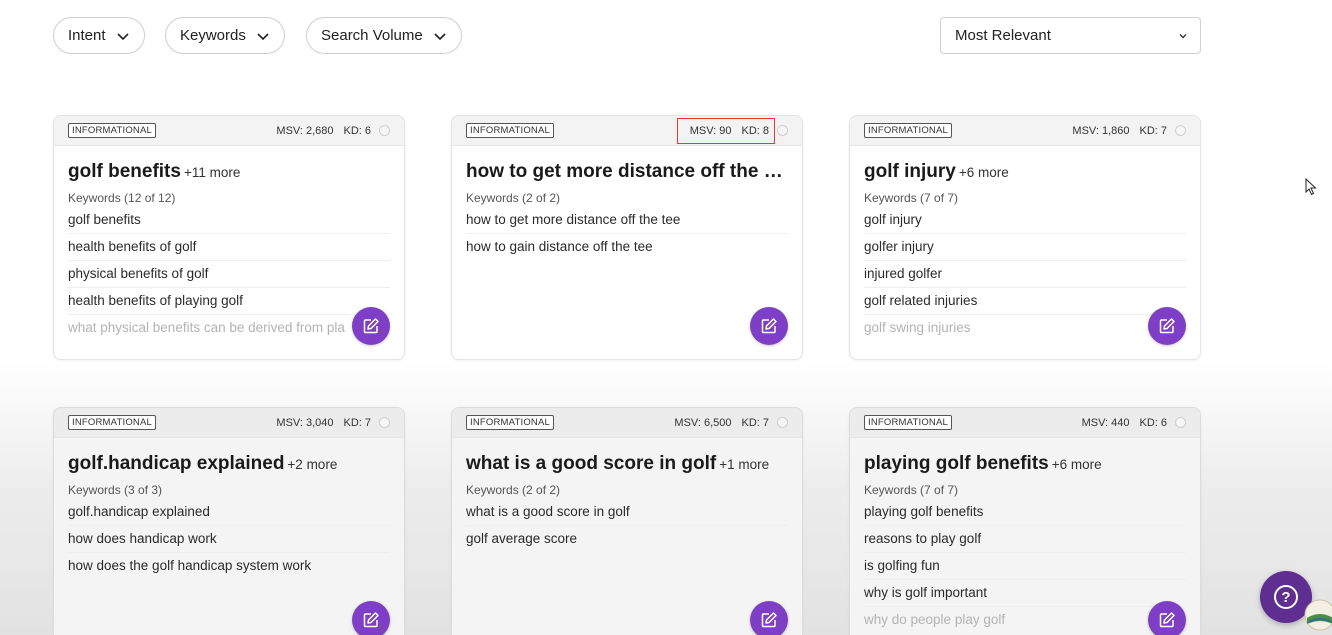  What do you see at coordinates (372, 35) in the screenshot?
I see `filter-search-volume-label: Search Volume` at bounding box center [372, 35].